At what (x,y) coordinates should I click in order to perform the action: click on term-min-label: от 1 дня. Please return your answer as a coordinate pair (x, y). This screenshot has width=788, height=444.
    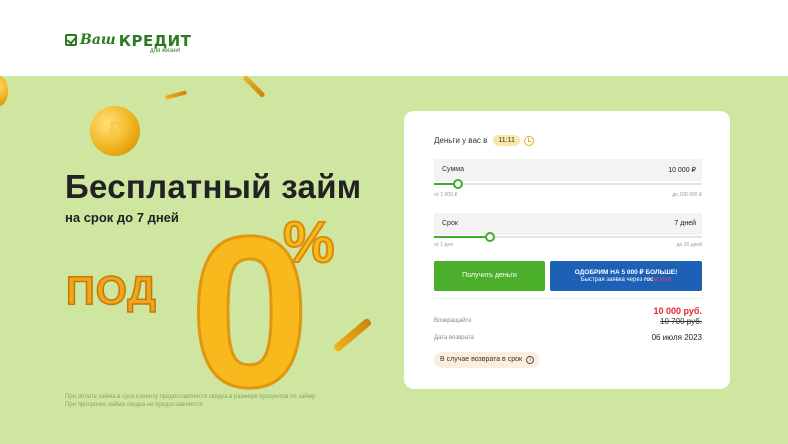
    Looking at the image, I should click on (443, 245).